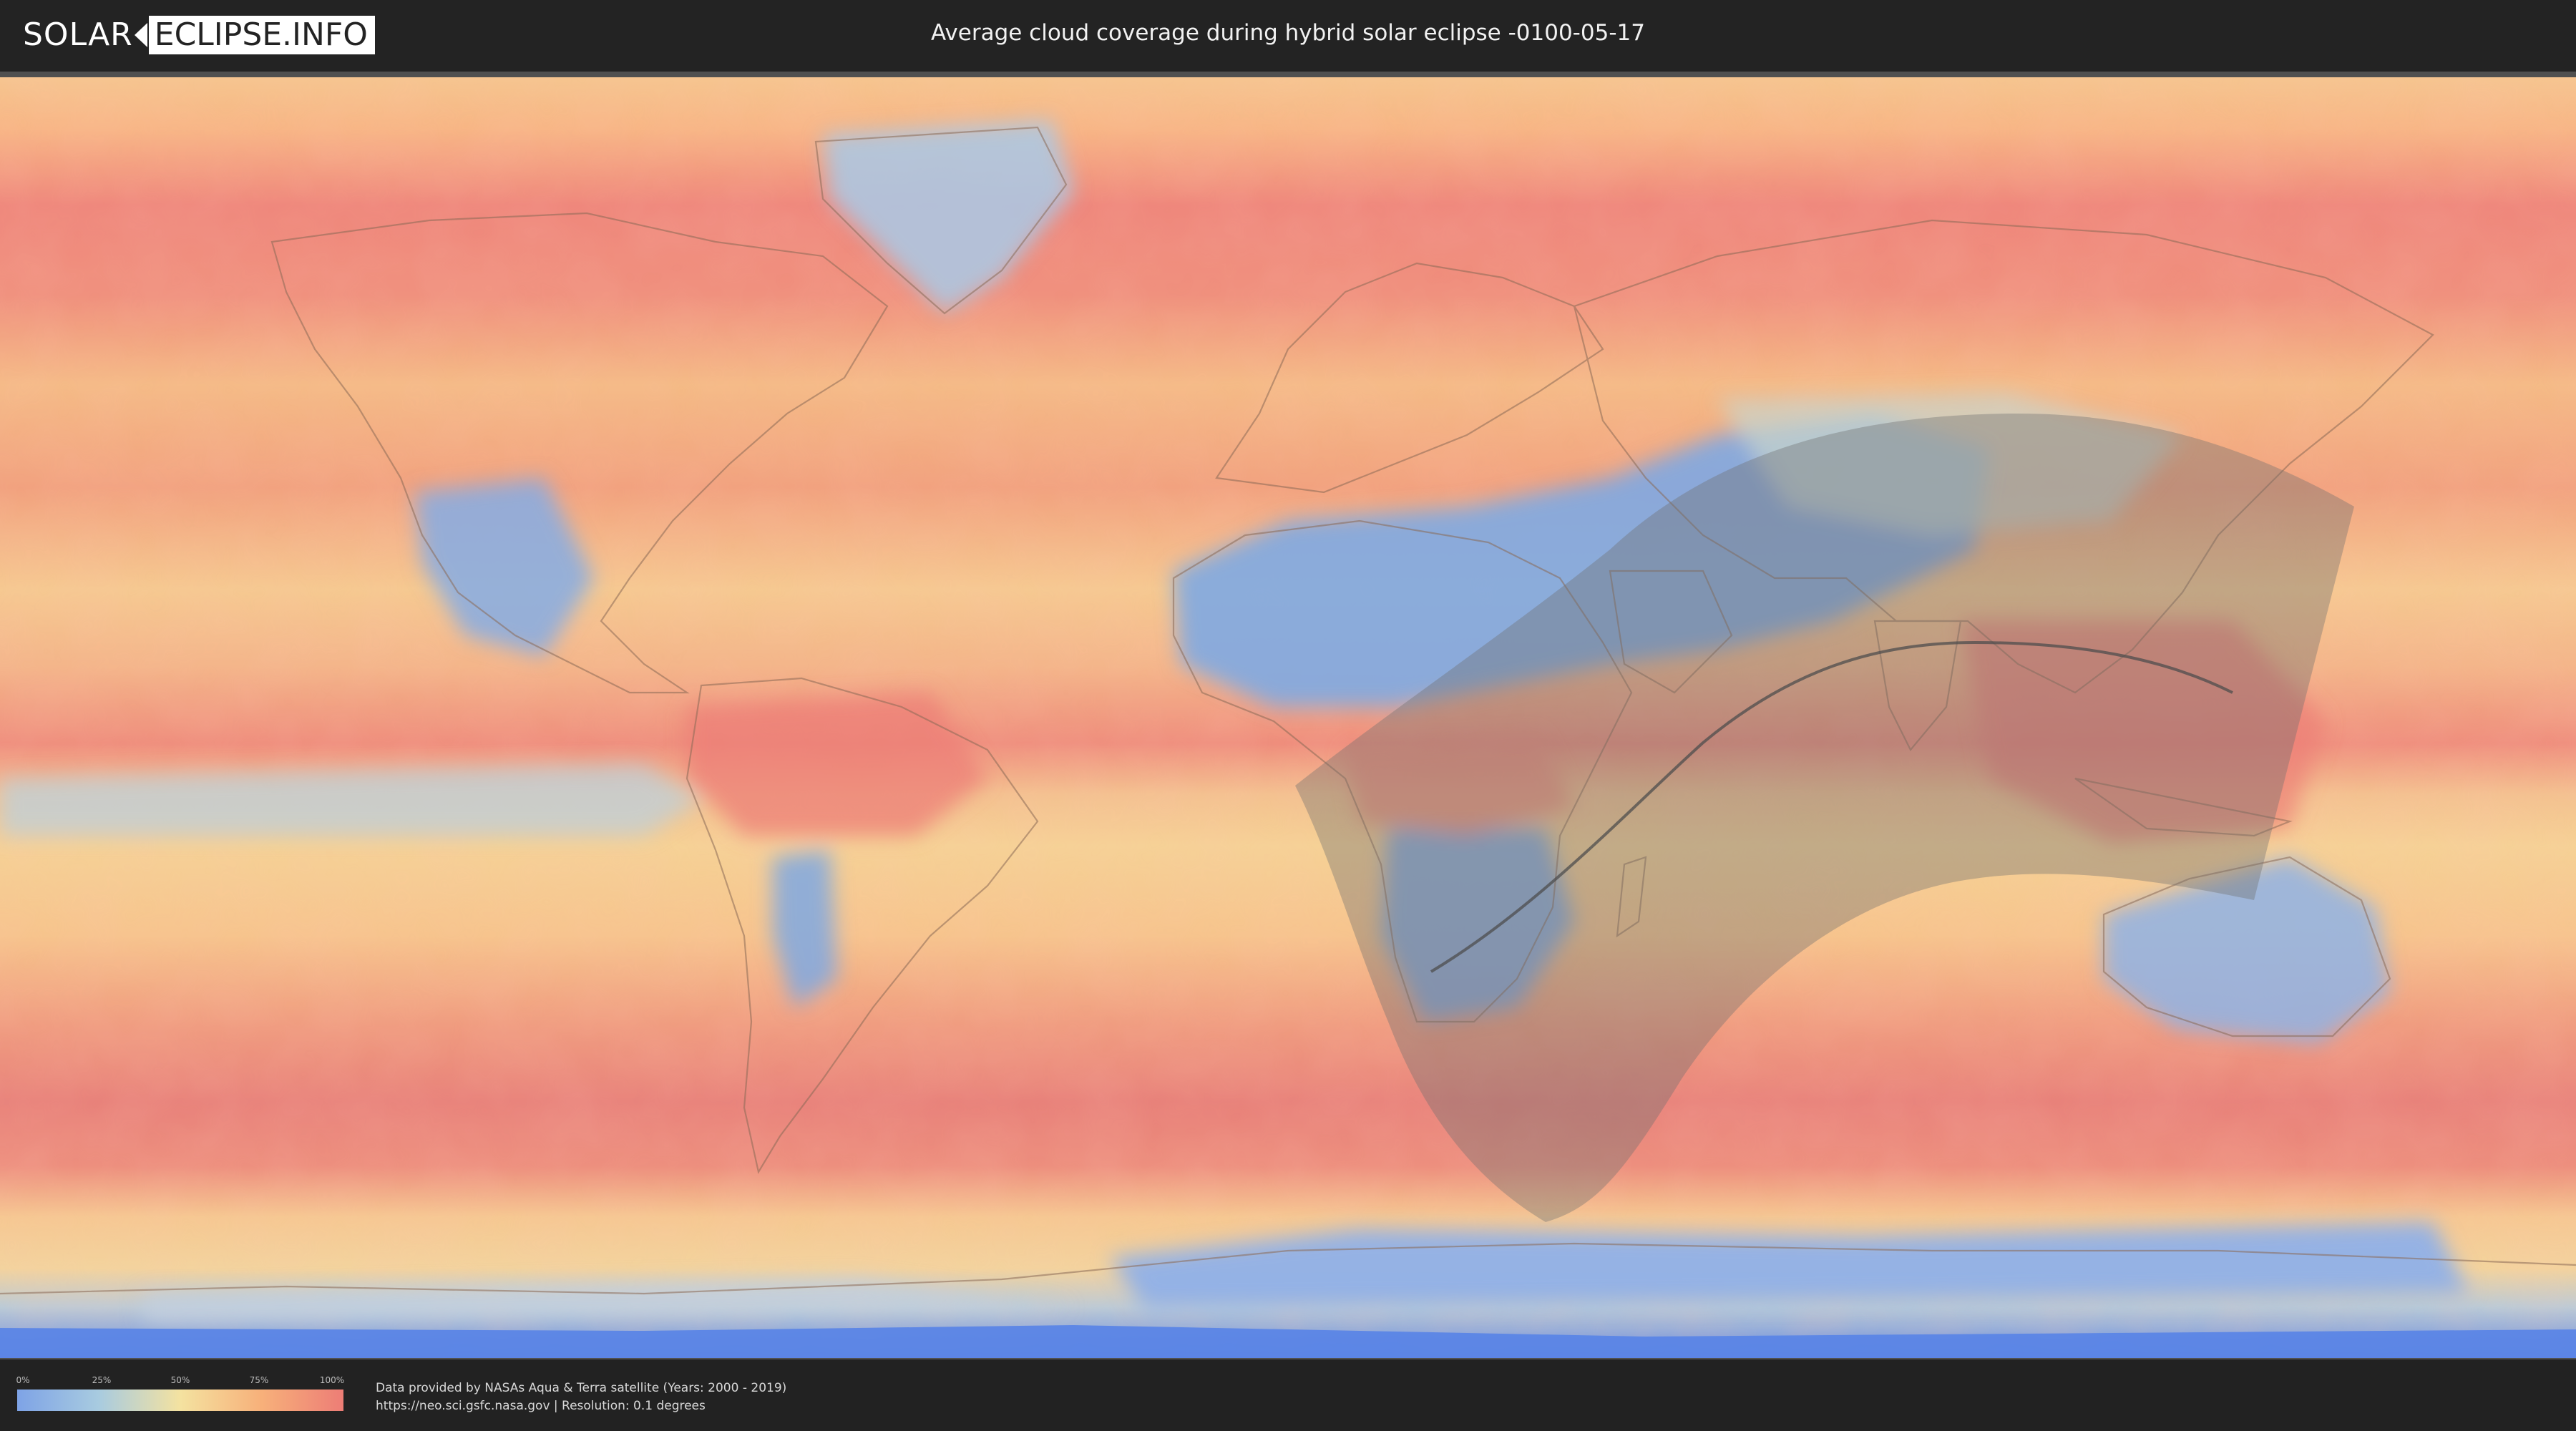 This screenshot has height=1431, width=2576. I want to click on cloud-coverage-legend: 0% 25% 50% 75% 100%, so click(180, 1395).